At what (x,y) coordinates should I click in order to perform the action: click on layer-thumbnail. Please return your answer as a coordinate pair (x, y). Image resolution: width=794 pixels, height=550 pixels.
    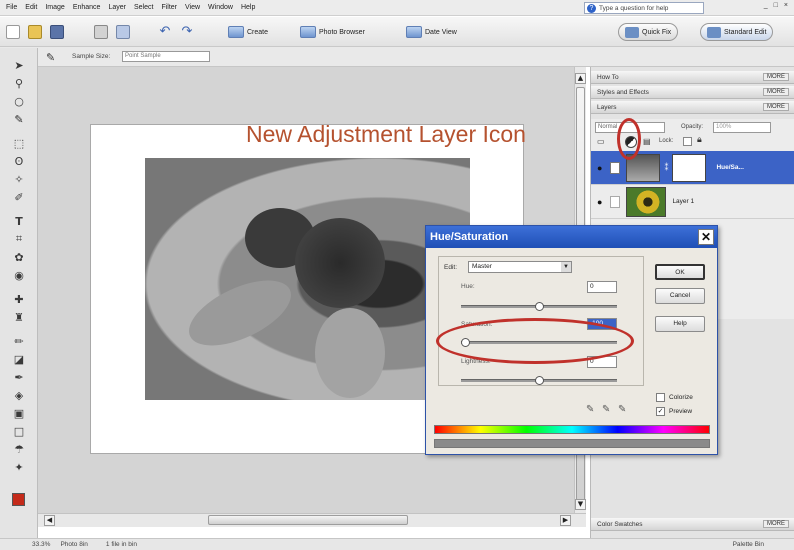
    Looking at the image, I should click on (646, 201).